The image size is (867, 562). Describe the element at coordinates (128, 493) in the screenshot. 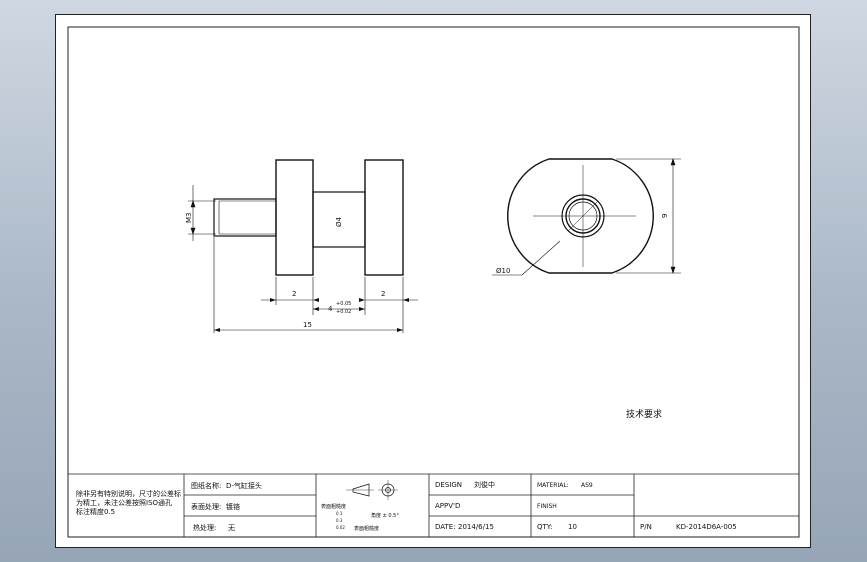

I see `title-note-1: 除非另有特别说明，尺寸的公差标` at that location.